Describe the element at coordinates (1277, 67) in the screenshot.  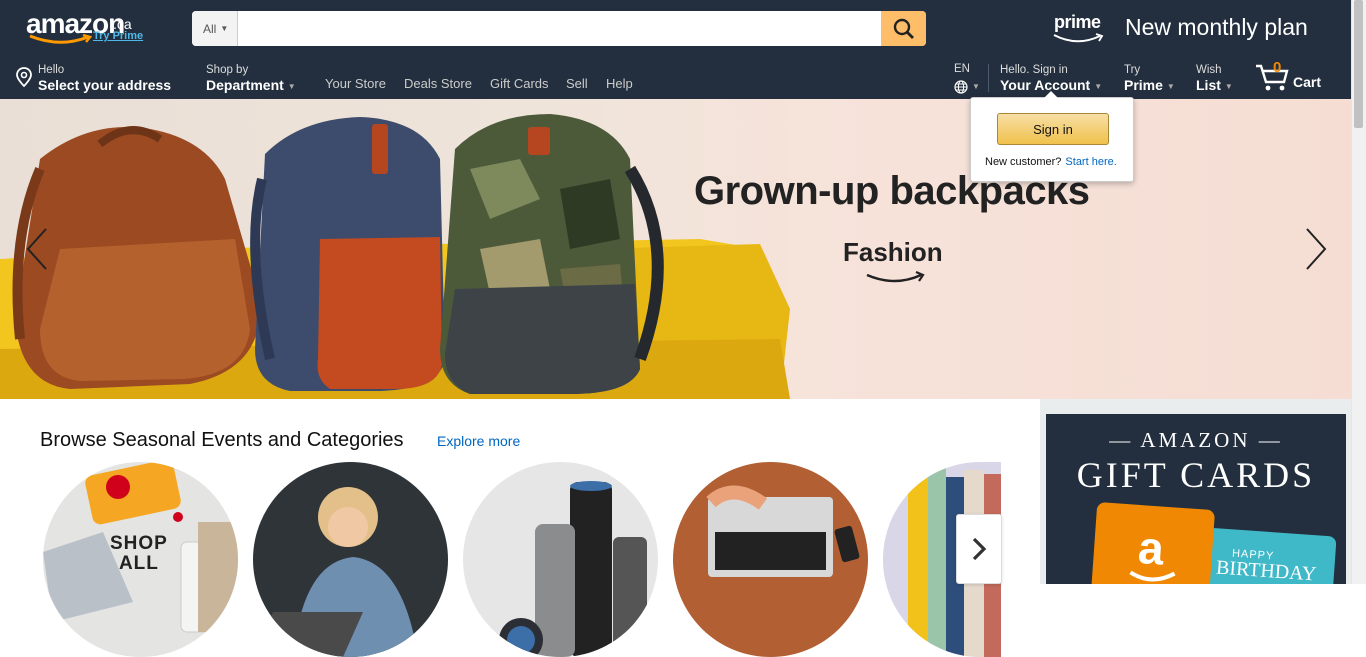
I see `cart-count-badge: 0` at that location.